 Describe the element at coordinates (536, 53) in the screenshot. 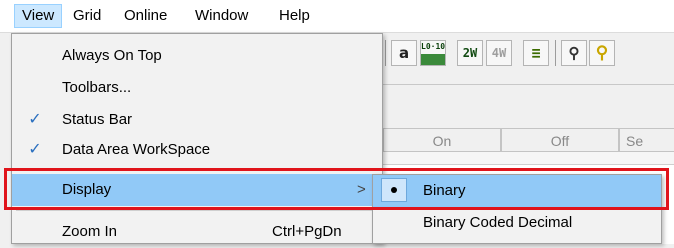

I see `list-icon: ≡` at that location.